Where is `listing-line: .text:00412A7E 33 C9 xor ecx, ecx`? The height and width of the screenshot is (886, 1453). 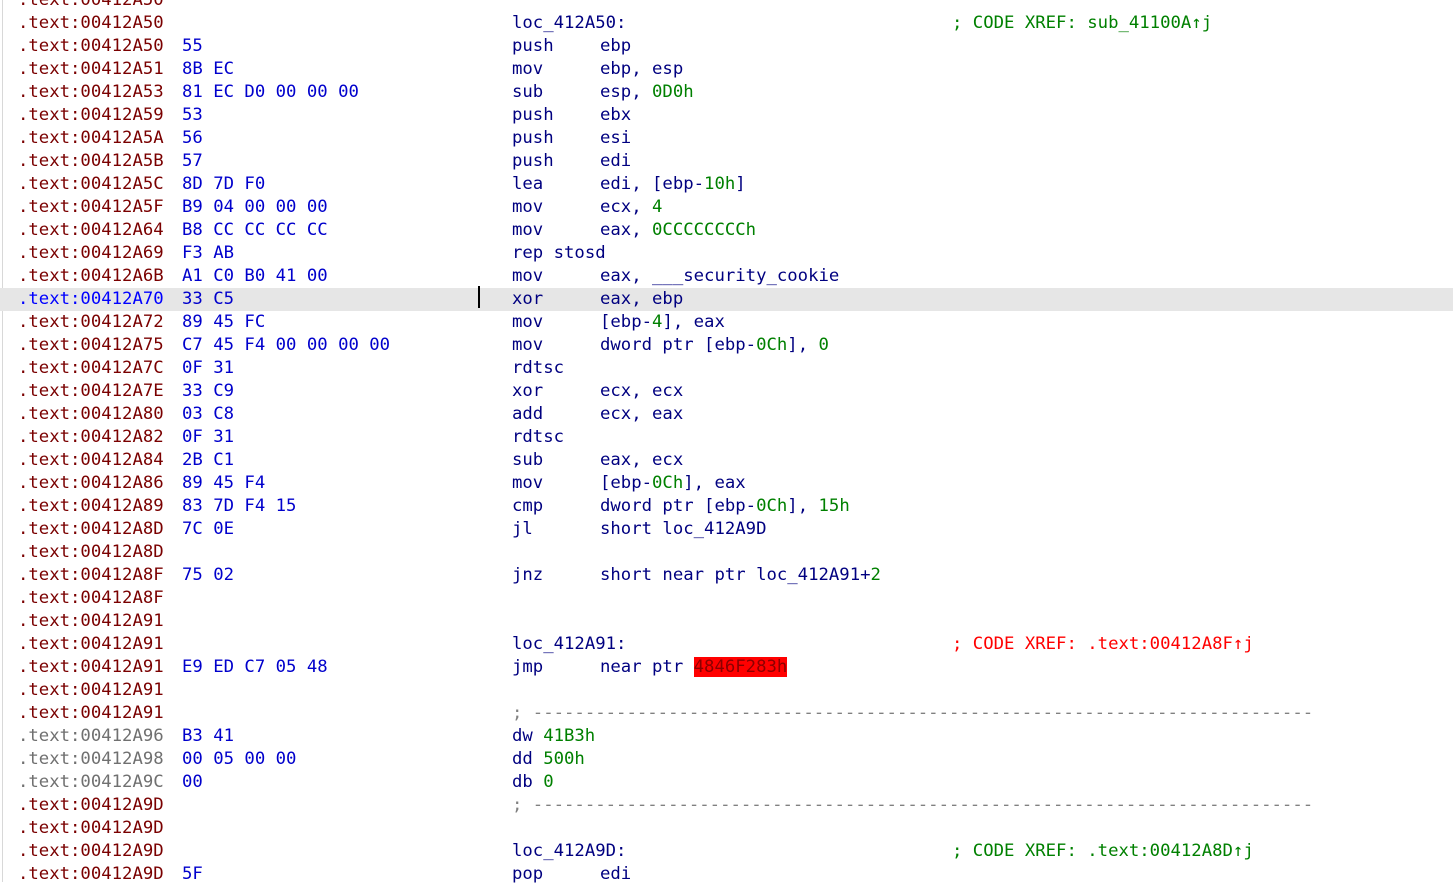
listing-line: .text:00412A7E 33 C9 xor ecx, ecx is located at coordinates (726, 391).